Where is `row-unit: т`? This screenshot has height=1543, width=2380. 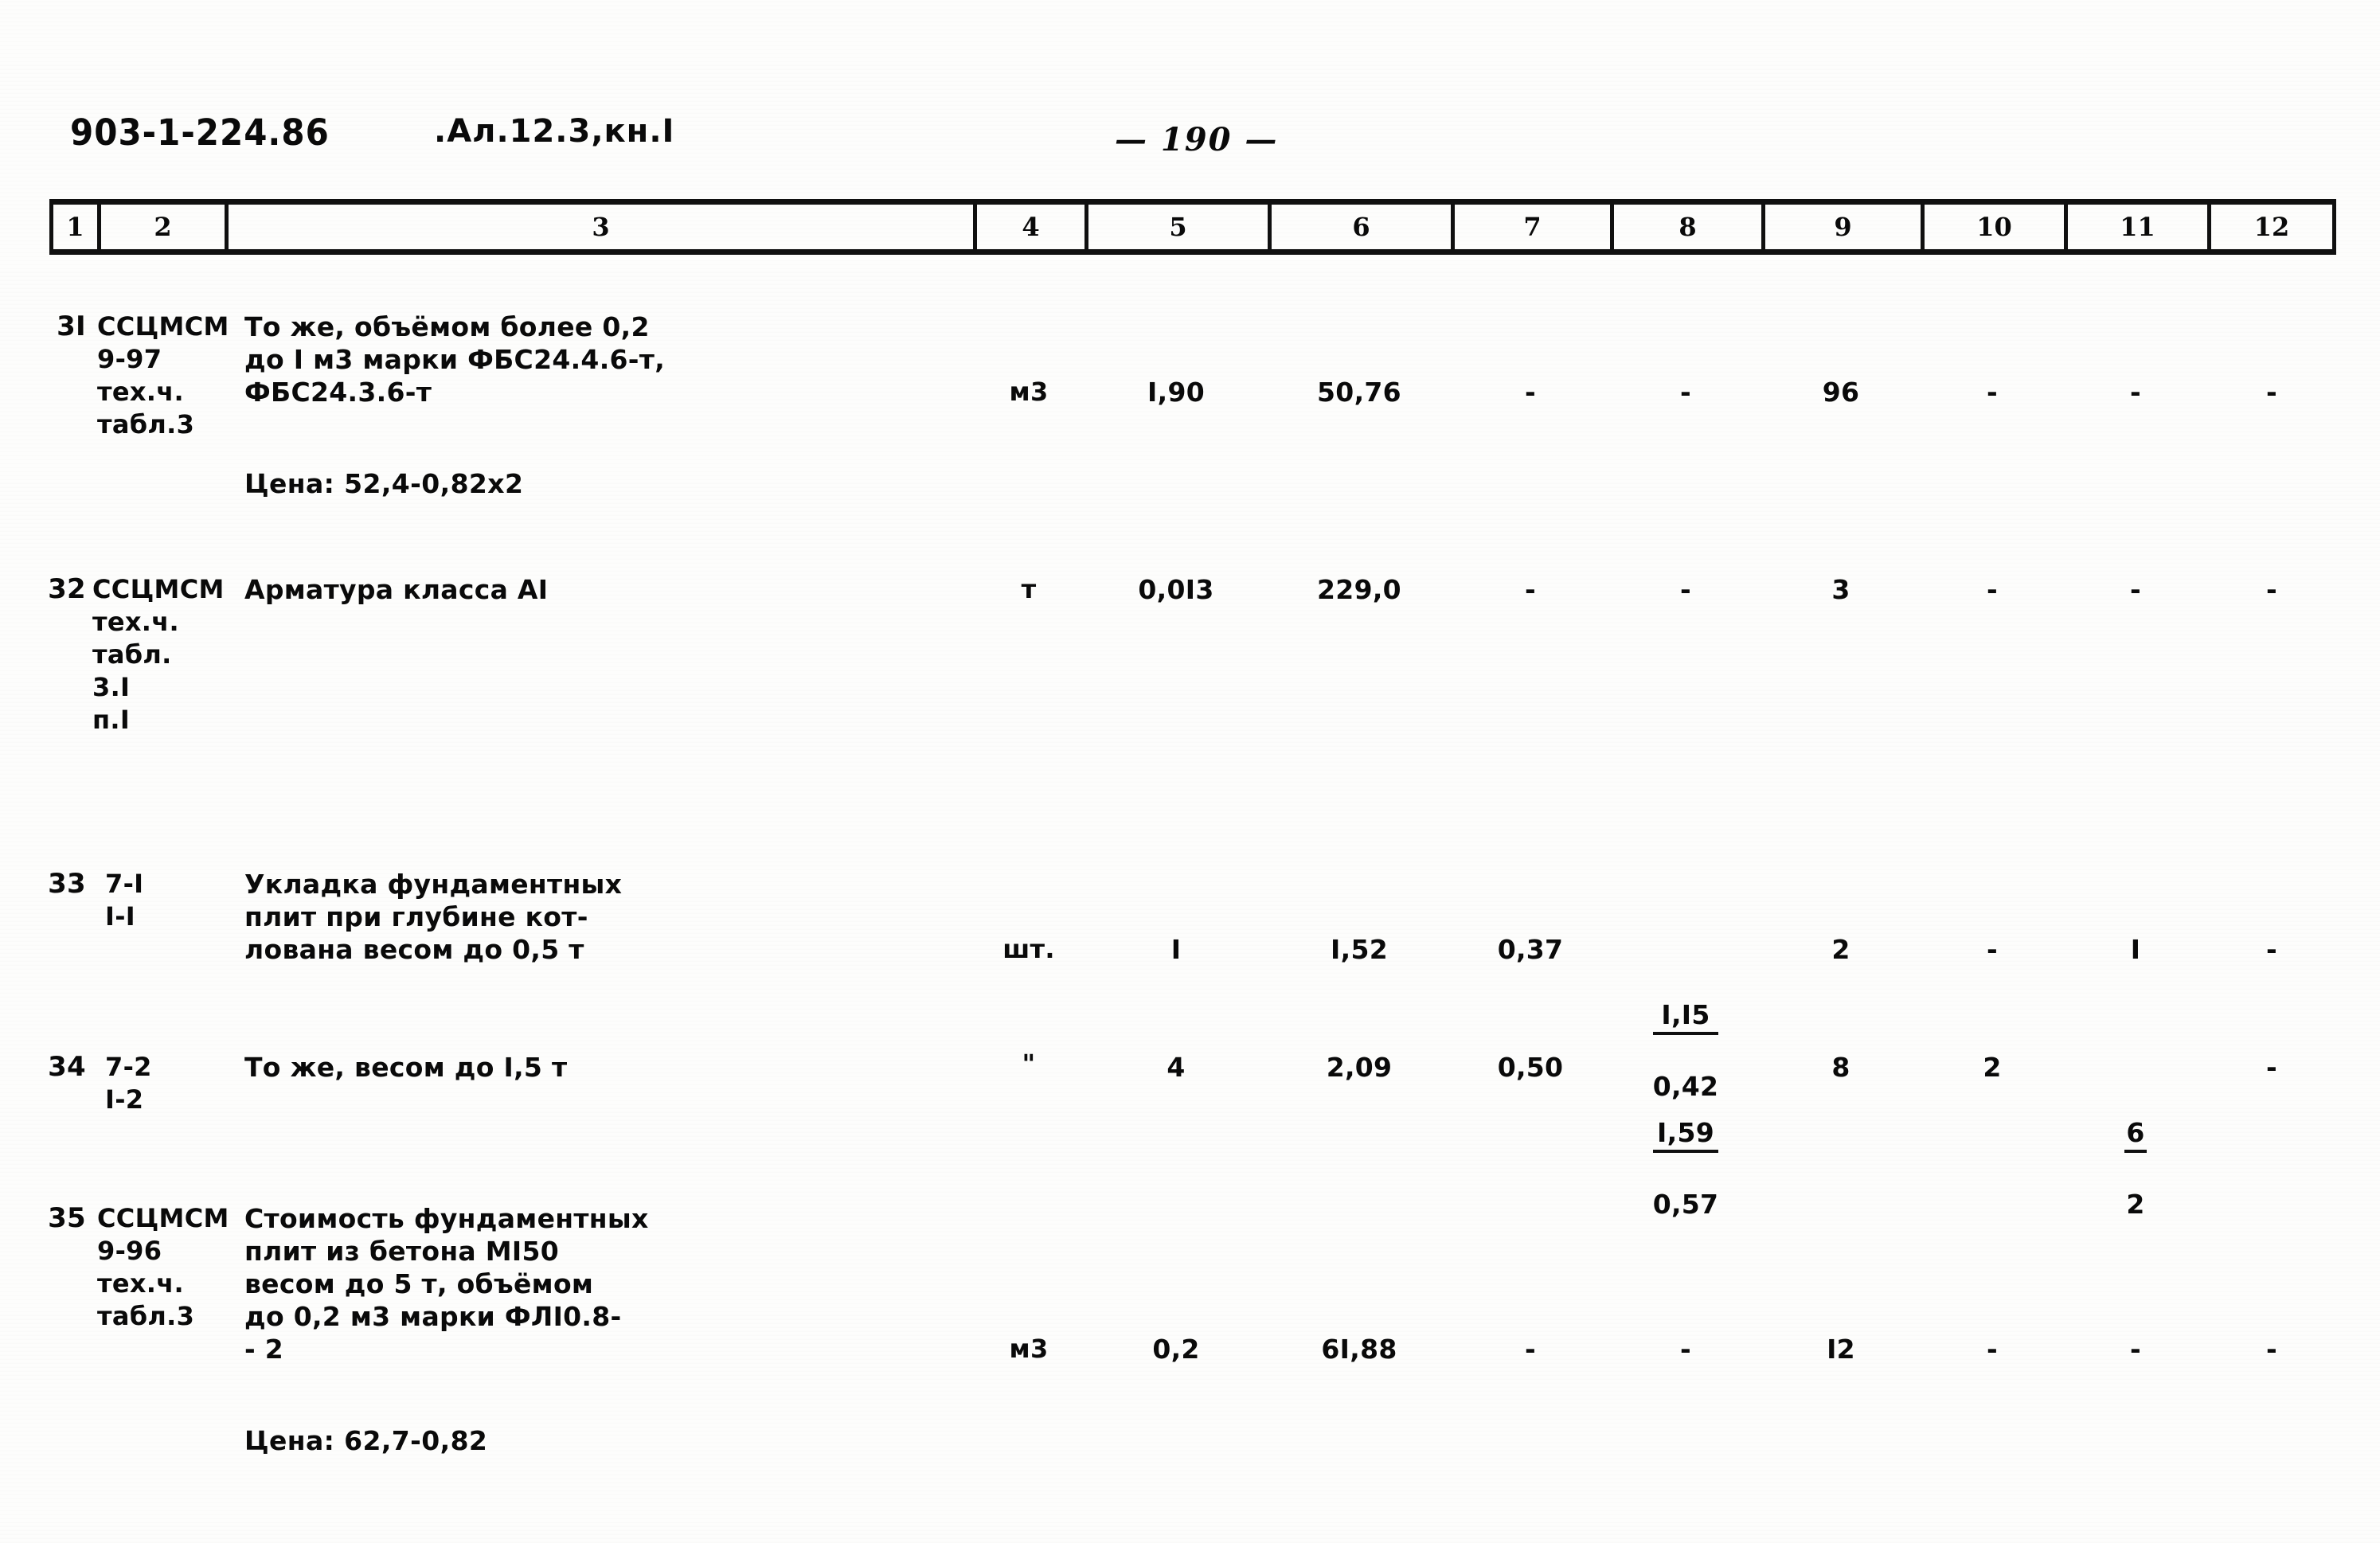
row-unit: т is located at coordinates (1029, 589).